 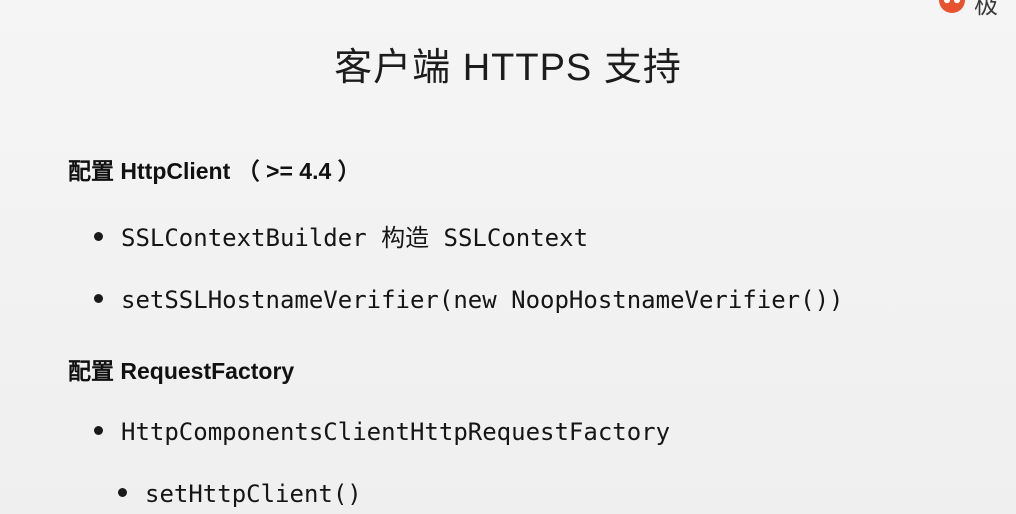 I want to click on bullet-item: SSLContextBuilder 构造 SSLContext, so click(x=341, y=235).